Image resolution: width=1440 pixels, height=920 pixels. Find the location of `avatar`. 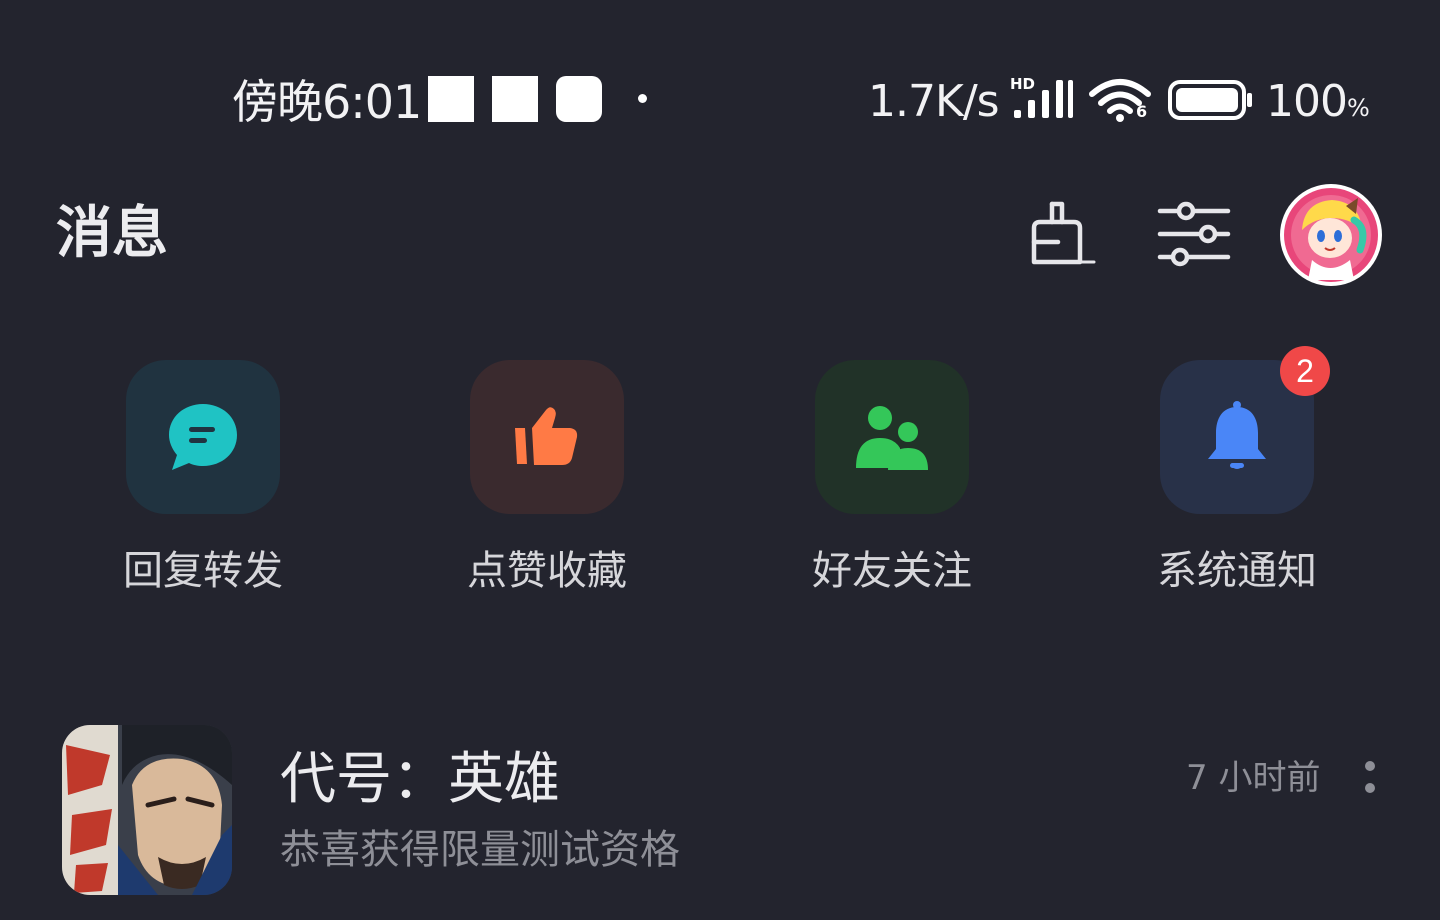

avatar is located at coordinates (1331, 235).